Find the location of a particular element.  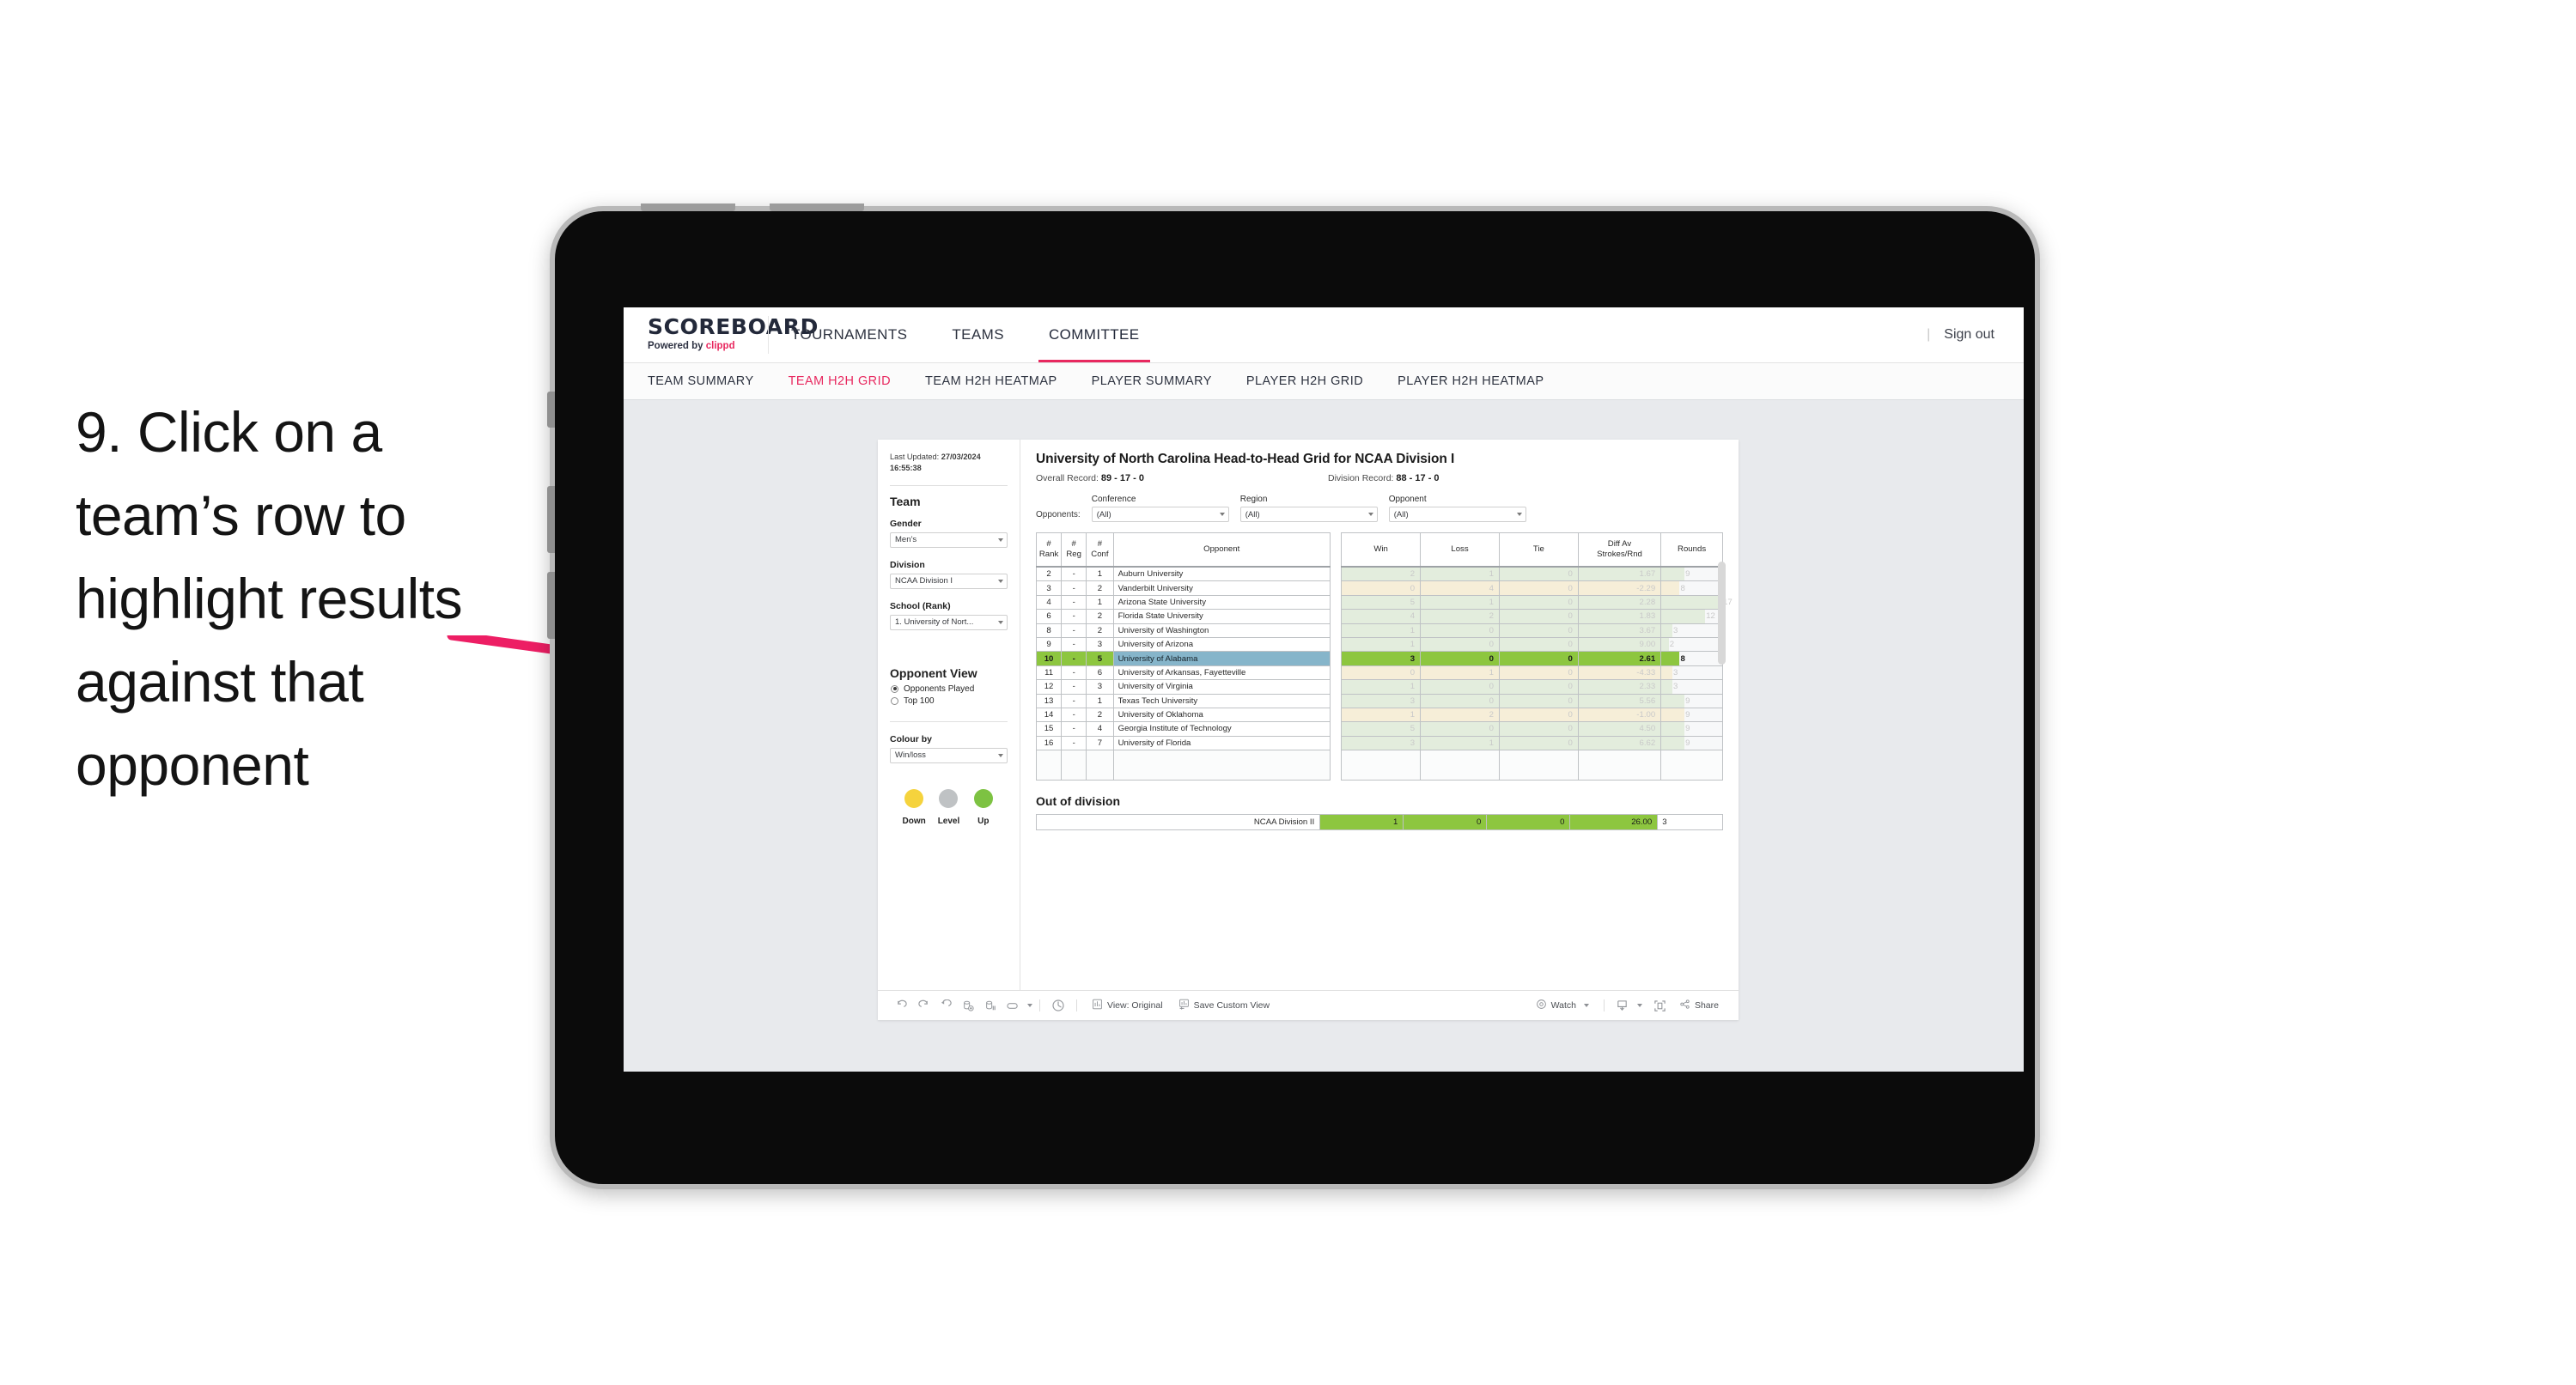

top-bar-right: | Sign out is located at coordinates (1975, 334).